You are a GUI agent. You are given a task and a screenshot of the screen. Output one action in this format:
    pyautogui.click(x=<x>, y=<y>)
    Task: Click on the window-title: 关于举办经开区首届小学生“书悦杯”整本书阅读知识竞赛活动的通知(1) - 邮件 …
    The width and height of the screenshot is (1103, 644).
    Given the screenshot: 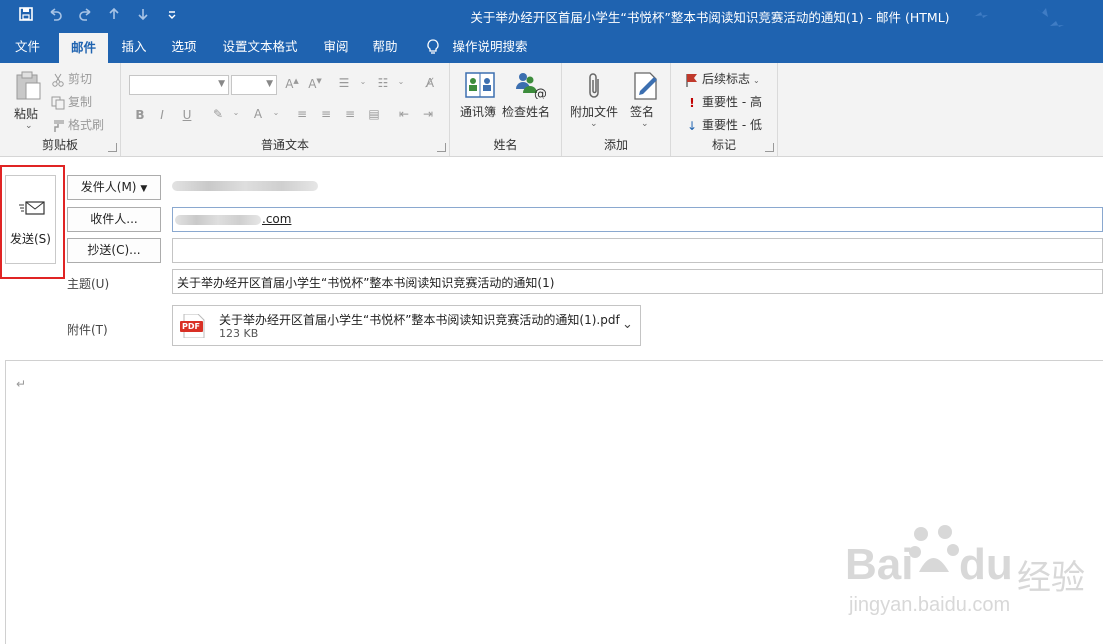 What is the action you would take?
    pyautogui.click(x=710, y=17)
    